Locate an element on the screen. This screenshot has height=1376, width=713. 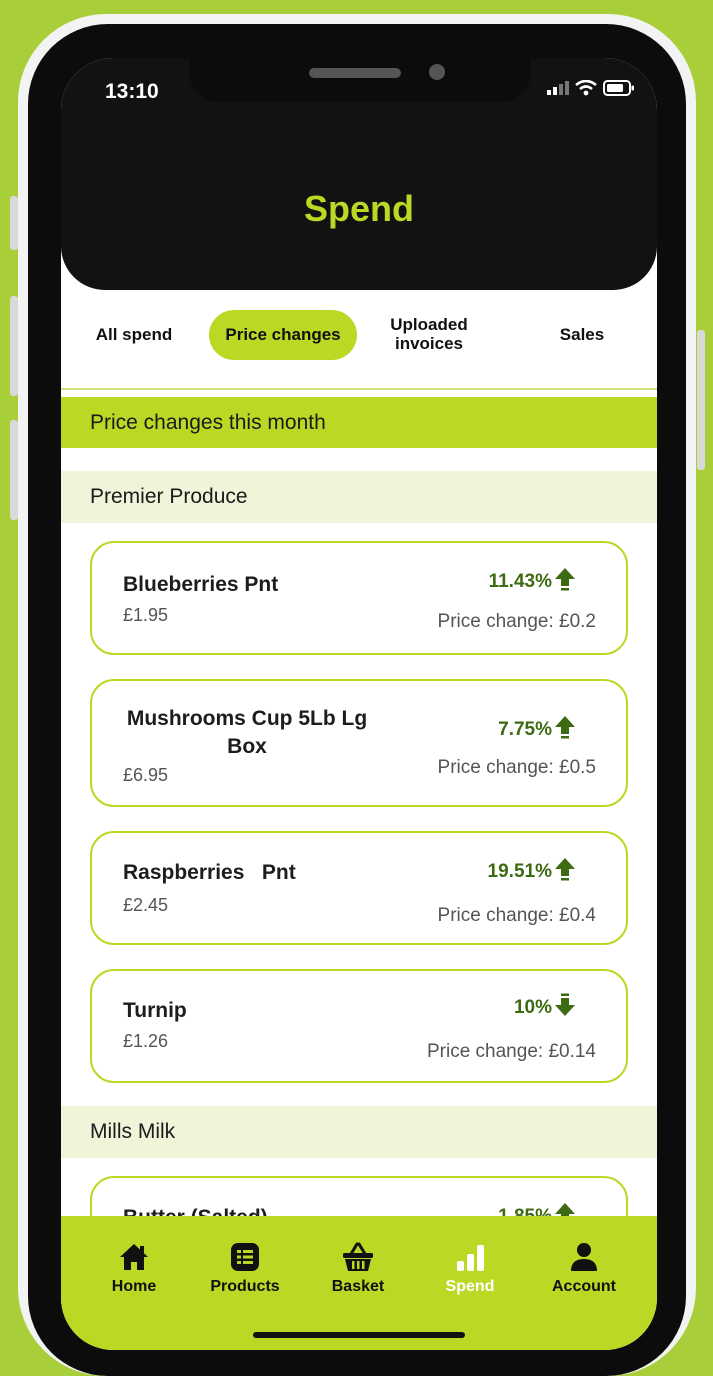
nav-label: Spend is located at coordinates (470, 1286).